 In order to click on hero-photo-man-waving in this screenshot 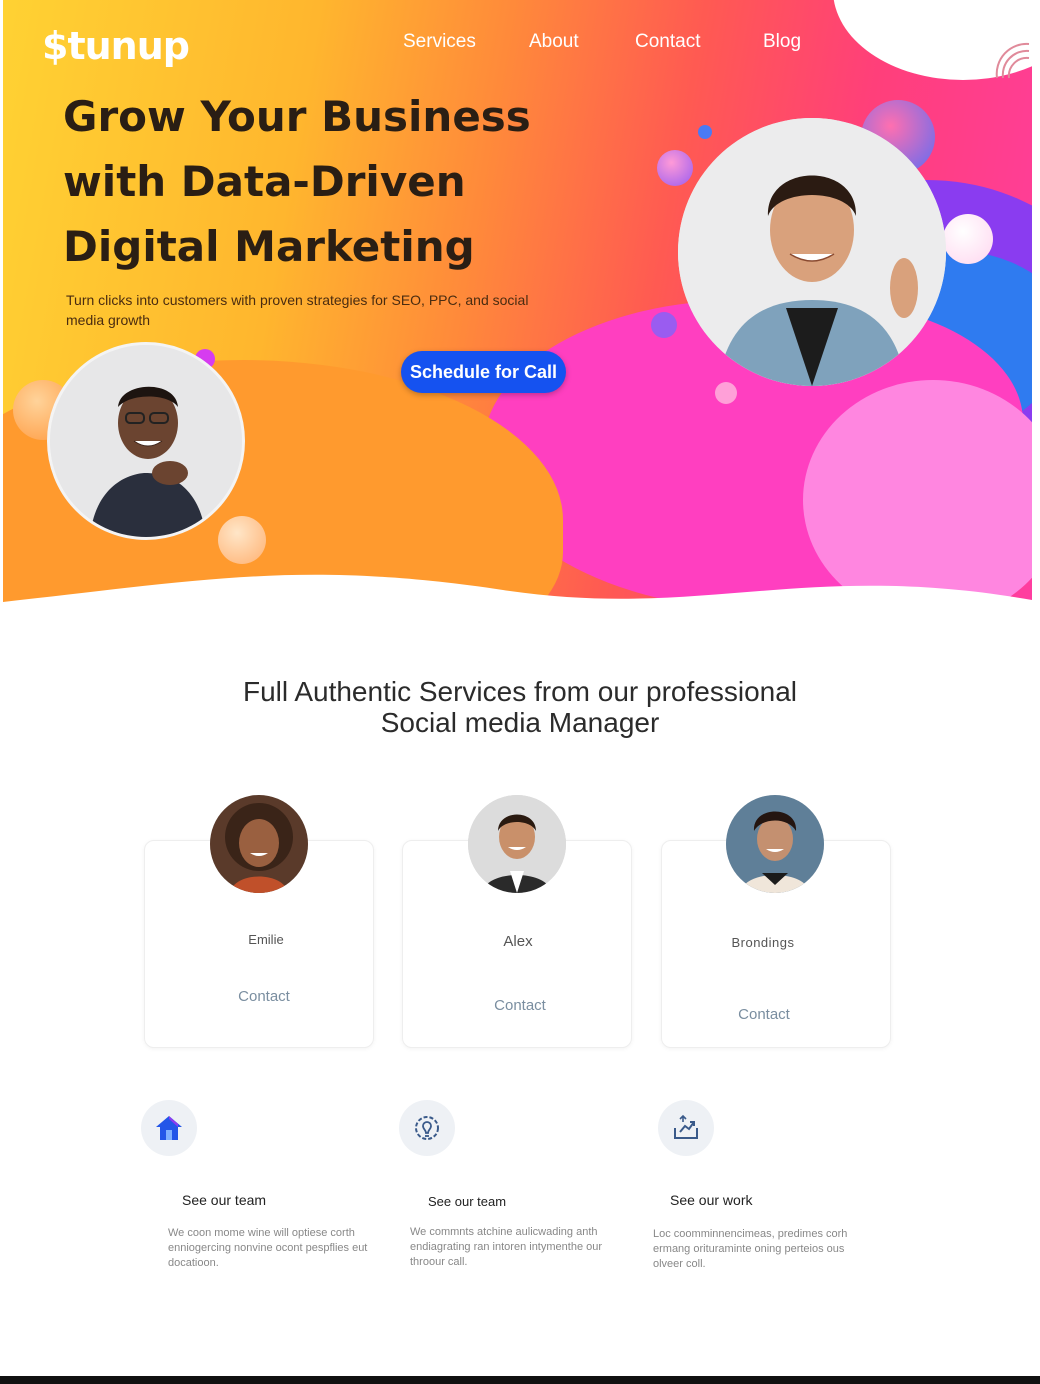, I will do `click(812, 252)`.